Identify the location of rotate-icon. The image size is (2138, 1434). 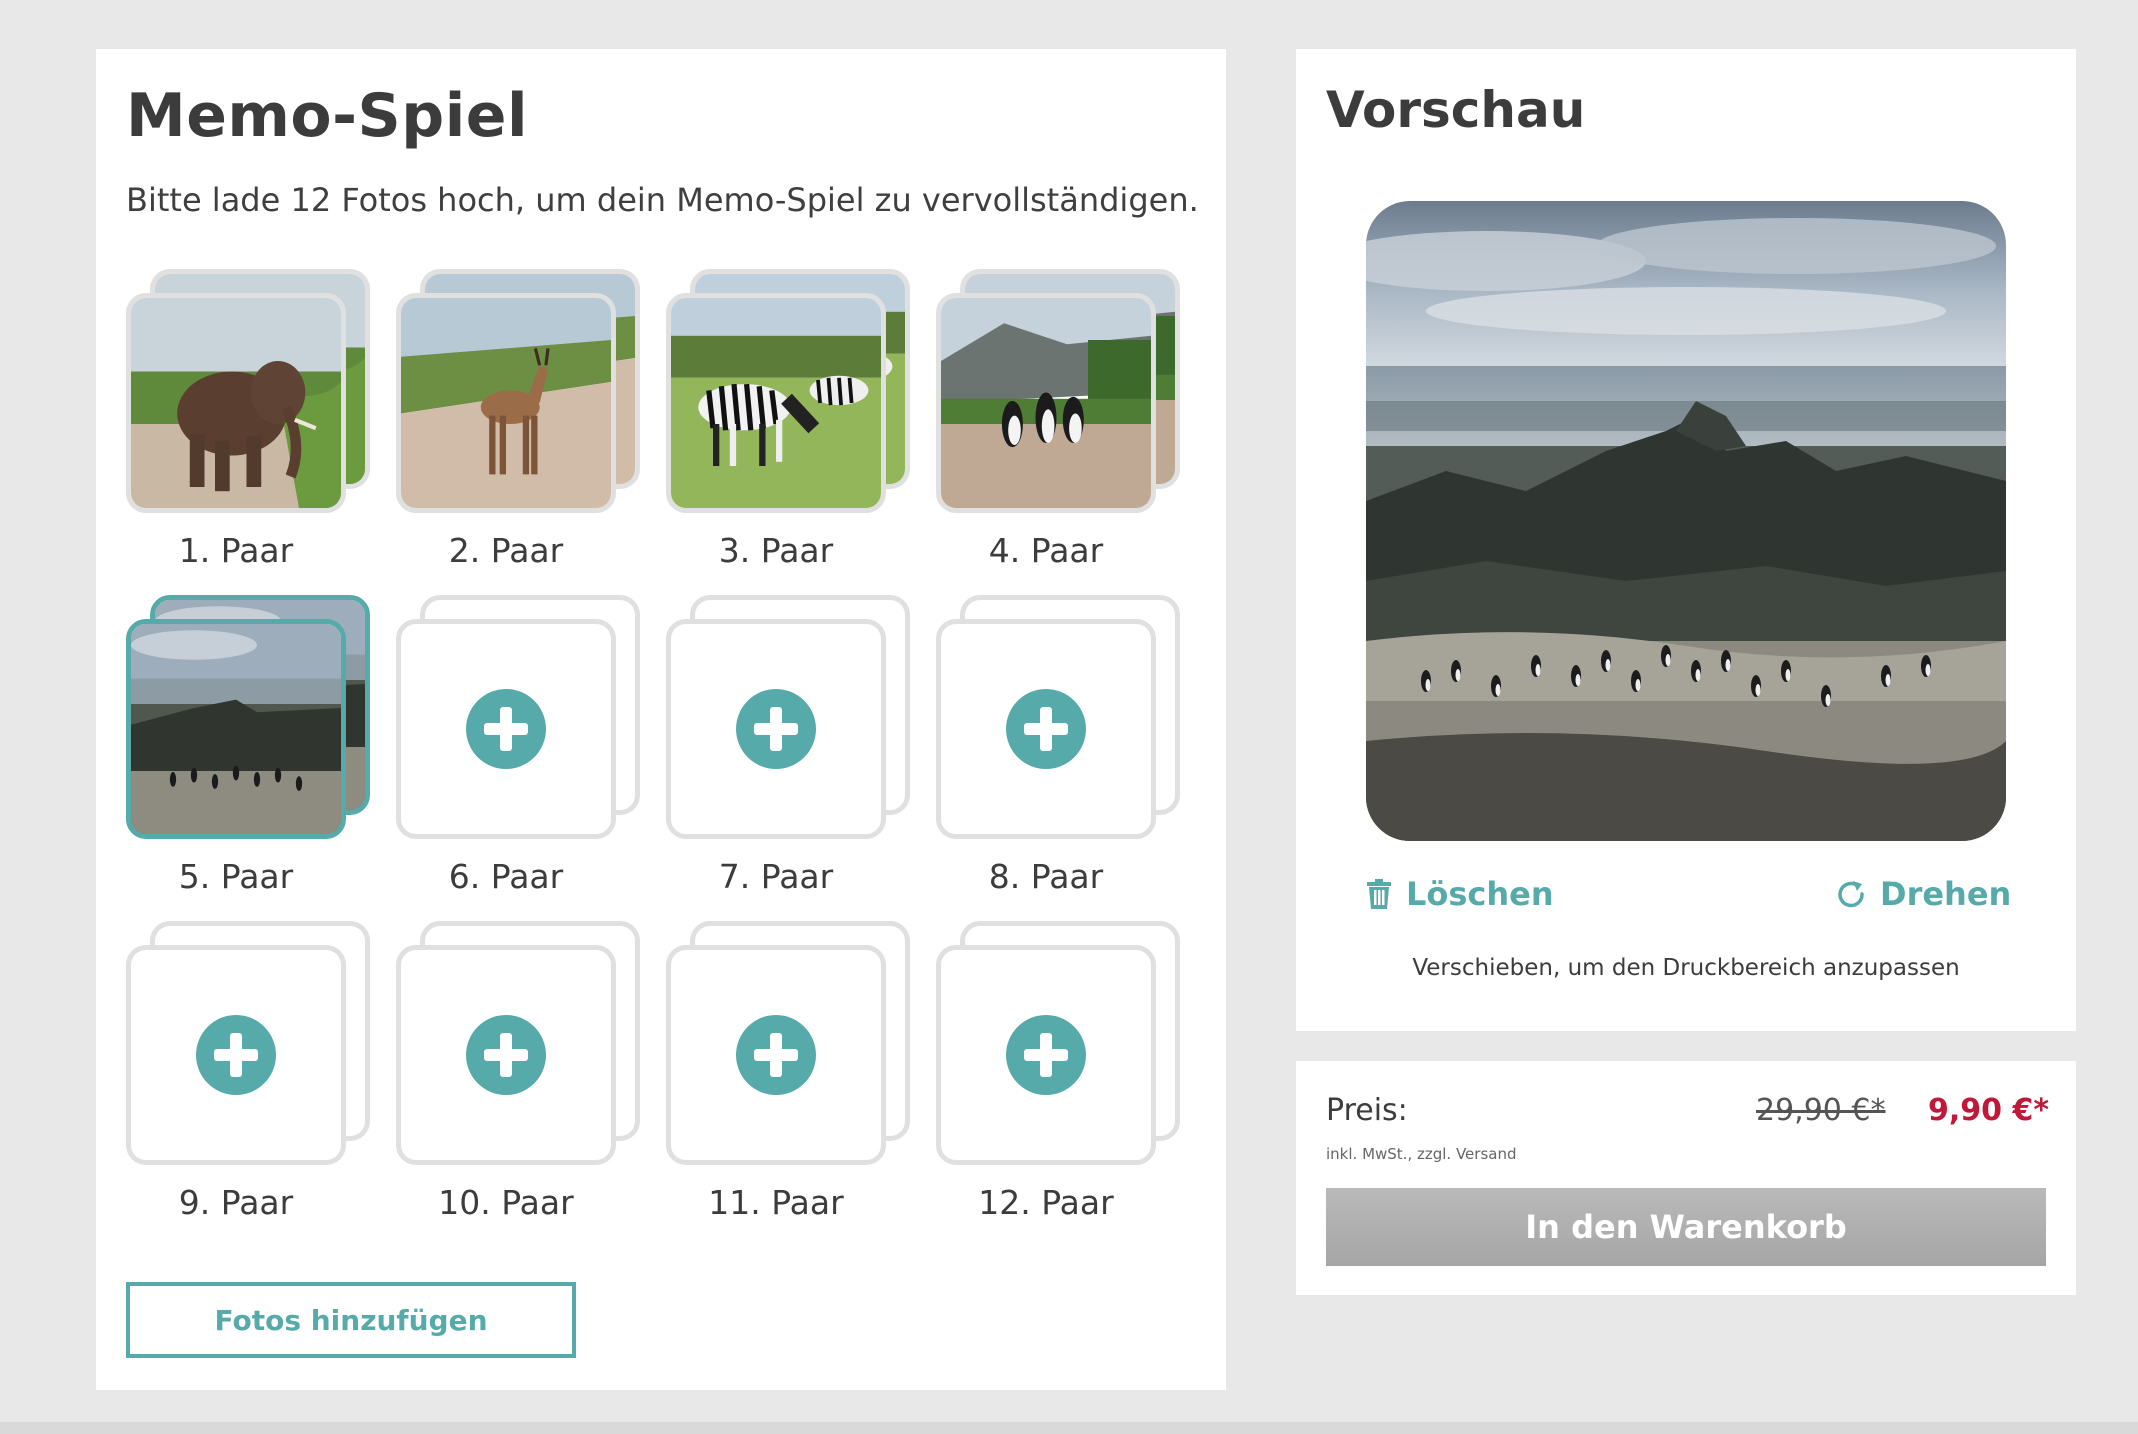
(1851, 894).